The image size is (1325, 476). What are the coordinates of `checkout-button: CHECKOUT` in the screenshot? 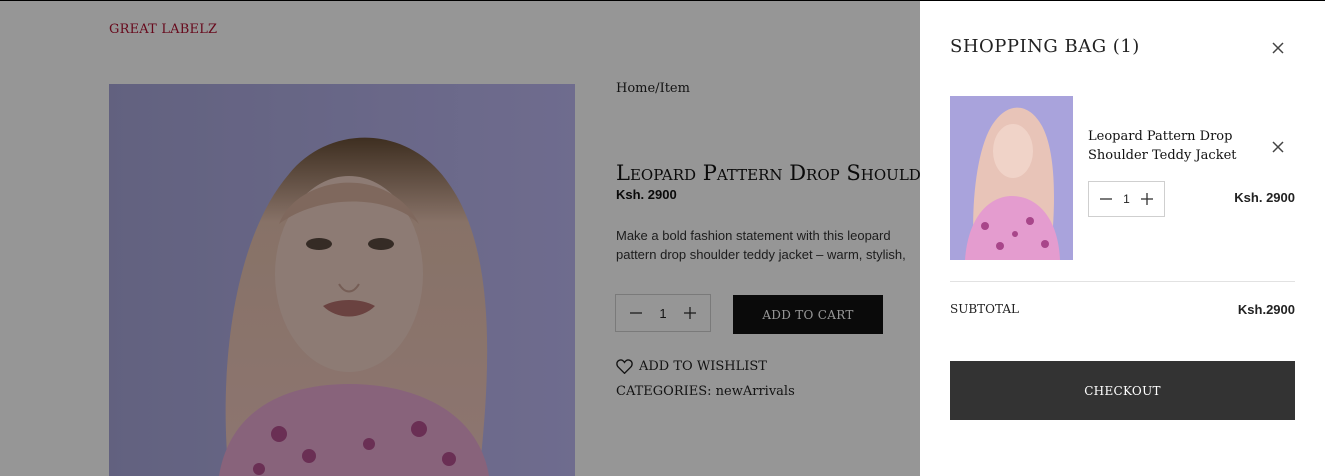 It's located at (1122, 390).